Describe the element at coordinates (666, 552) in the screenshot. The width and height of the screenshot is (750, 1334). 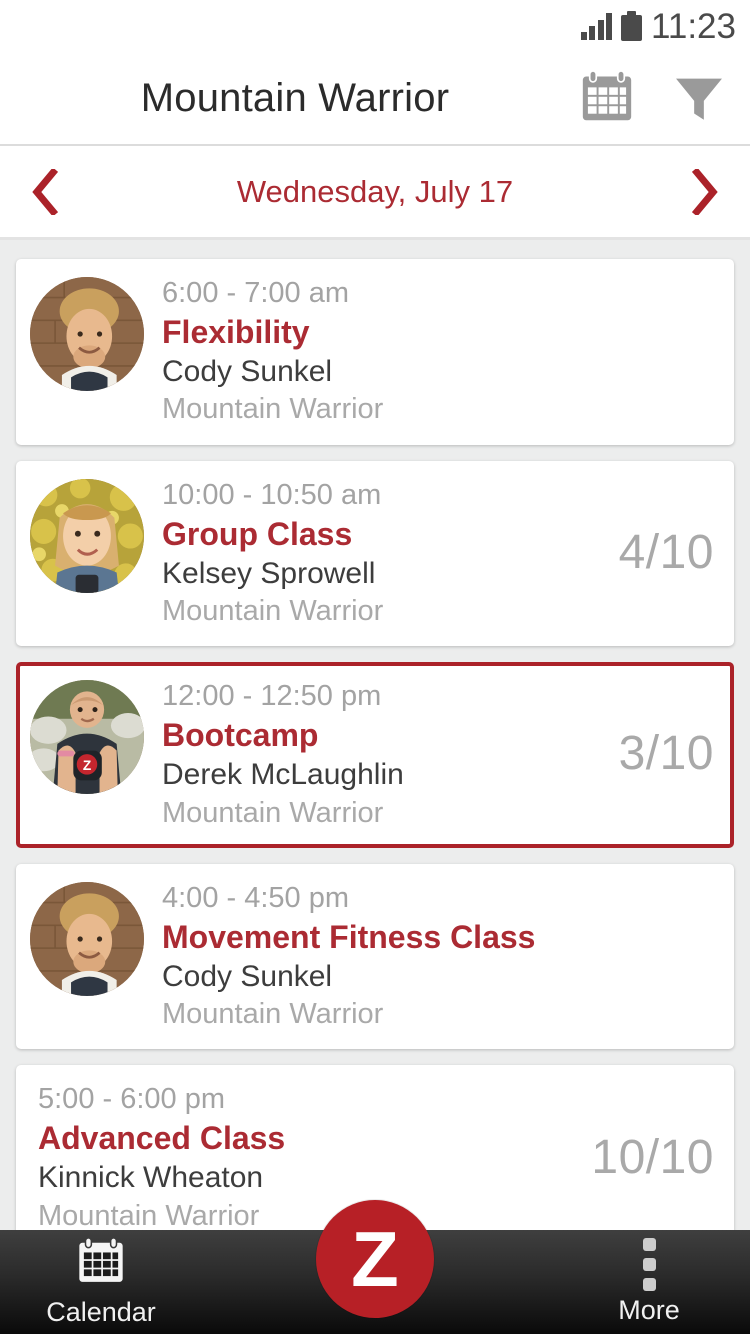
I see `class-capacity: 4/10` at that location.